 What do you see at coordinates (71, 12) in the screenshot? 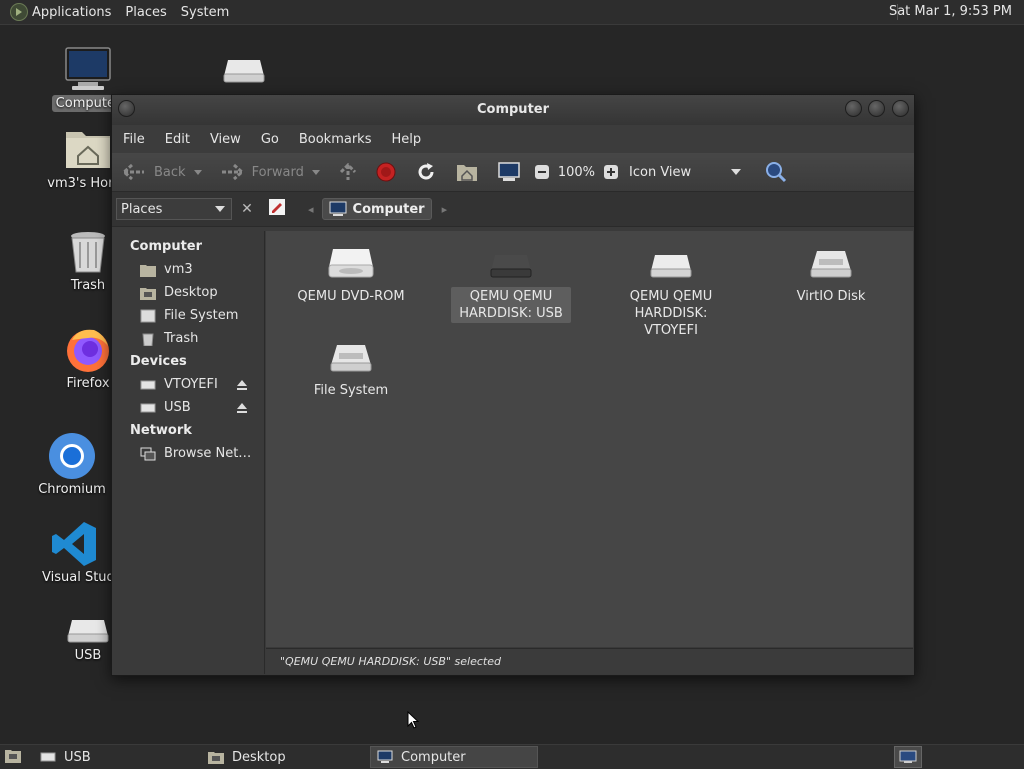
I see `menu-applications: Applications` at bounding box center [71, 12].